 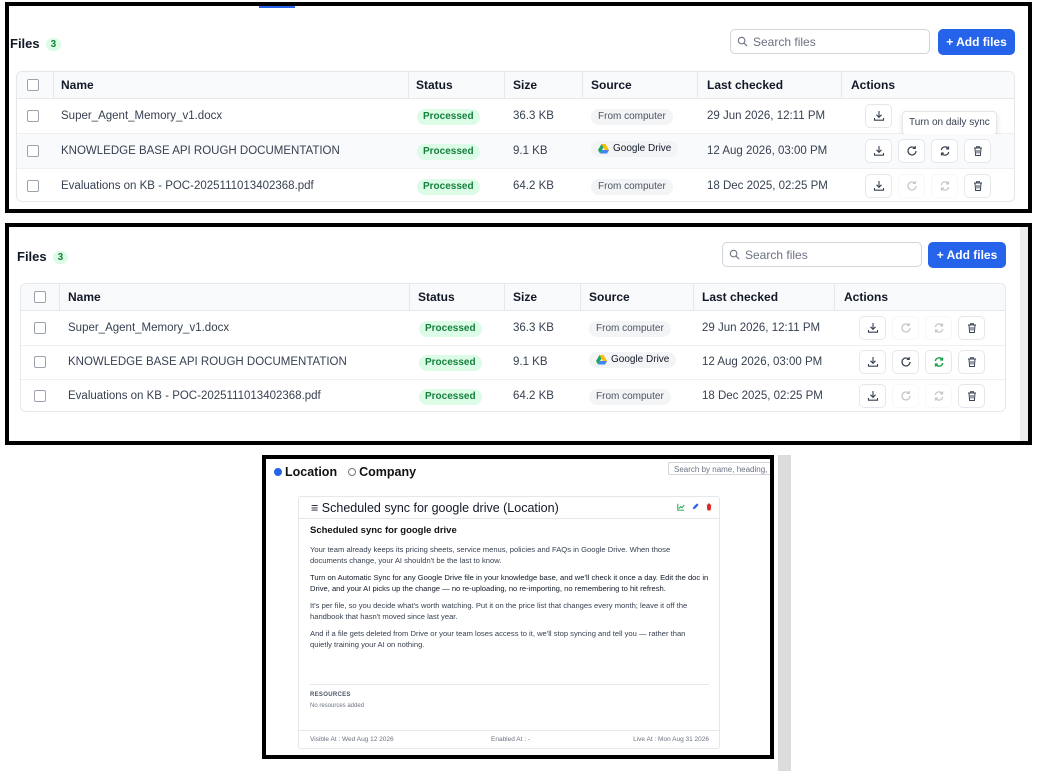 I want to click on radio-company-label: Company, so click(x=387, y=472).